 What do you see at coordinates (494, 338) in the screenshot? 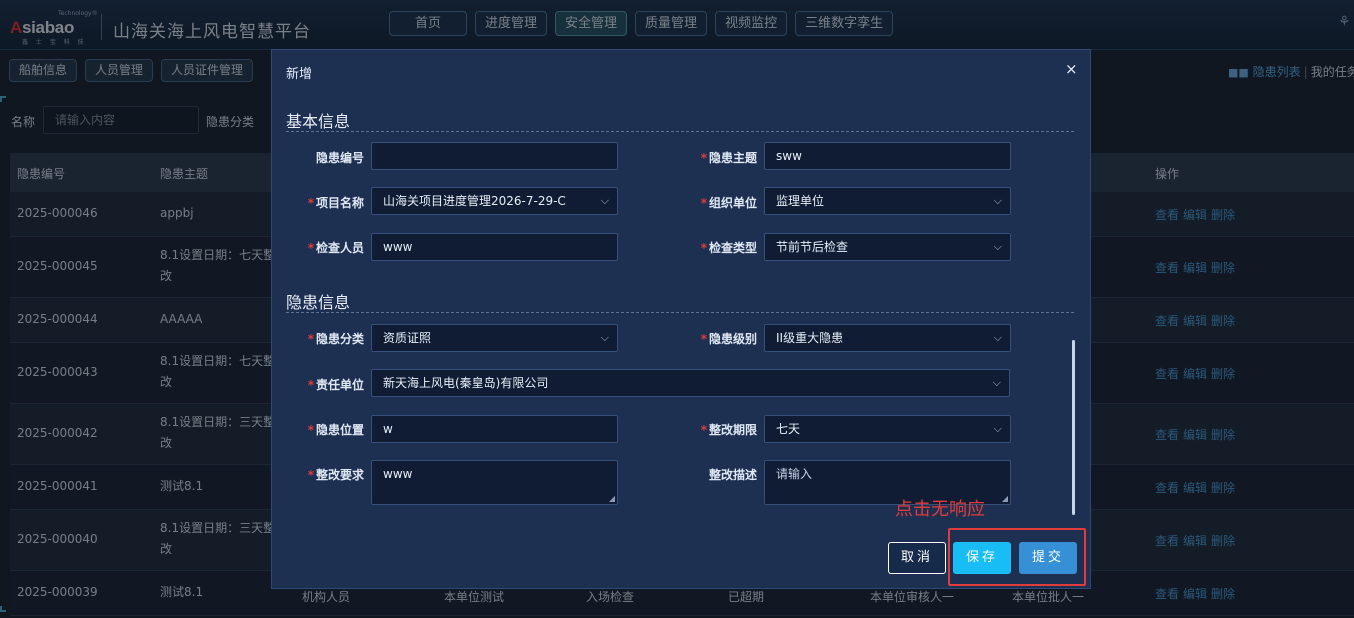
I see `hazard-category-select: 资质证照 ⌵` at bounding box center [494, 338].